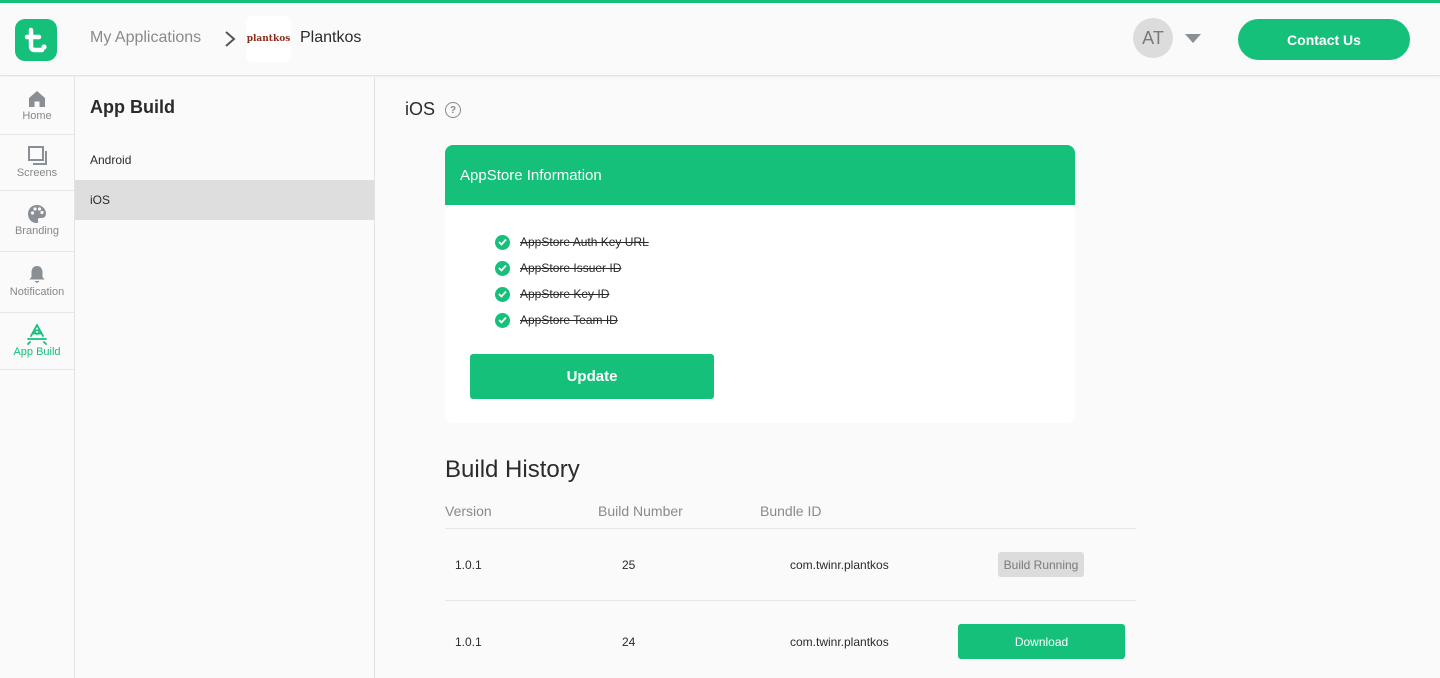 This screenshot has width=1440, height=678. I want to click on card-header: AppStore Information, so click(760, 175).